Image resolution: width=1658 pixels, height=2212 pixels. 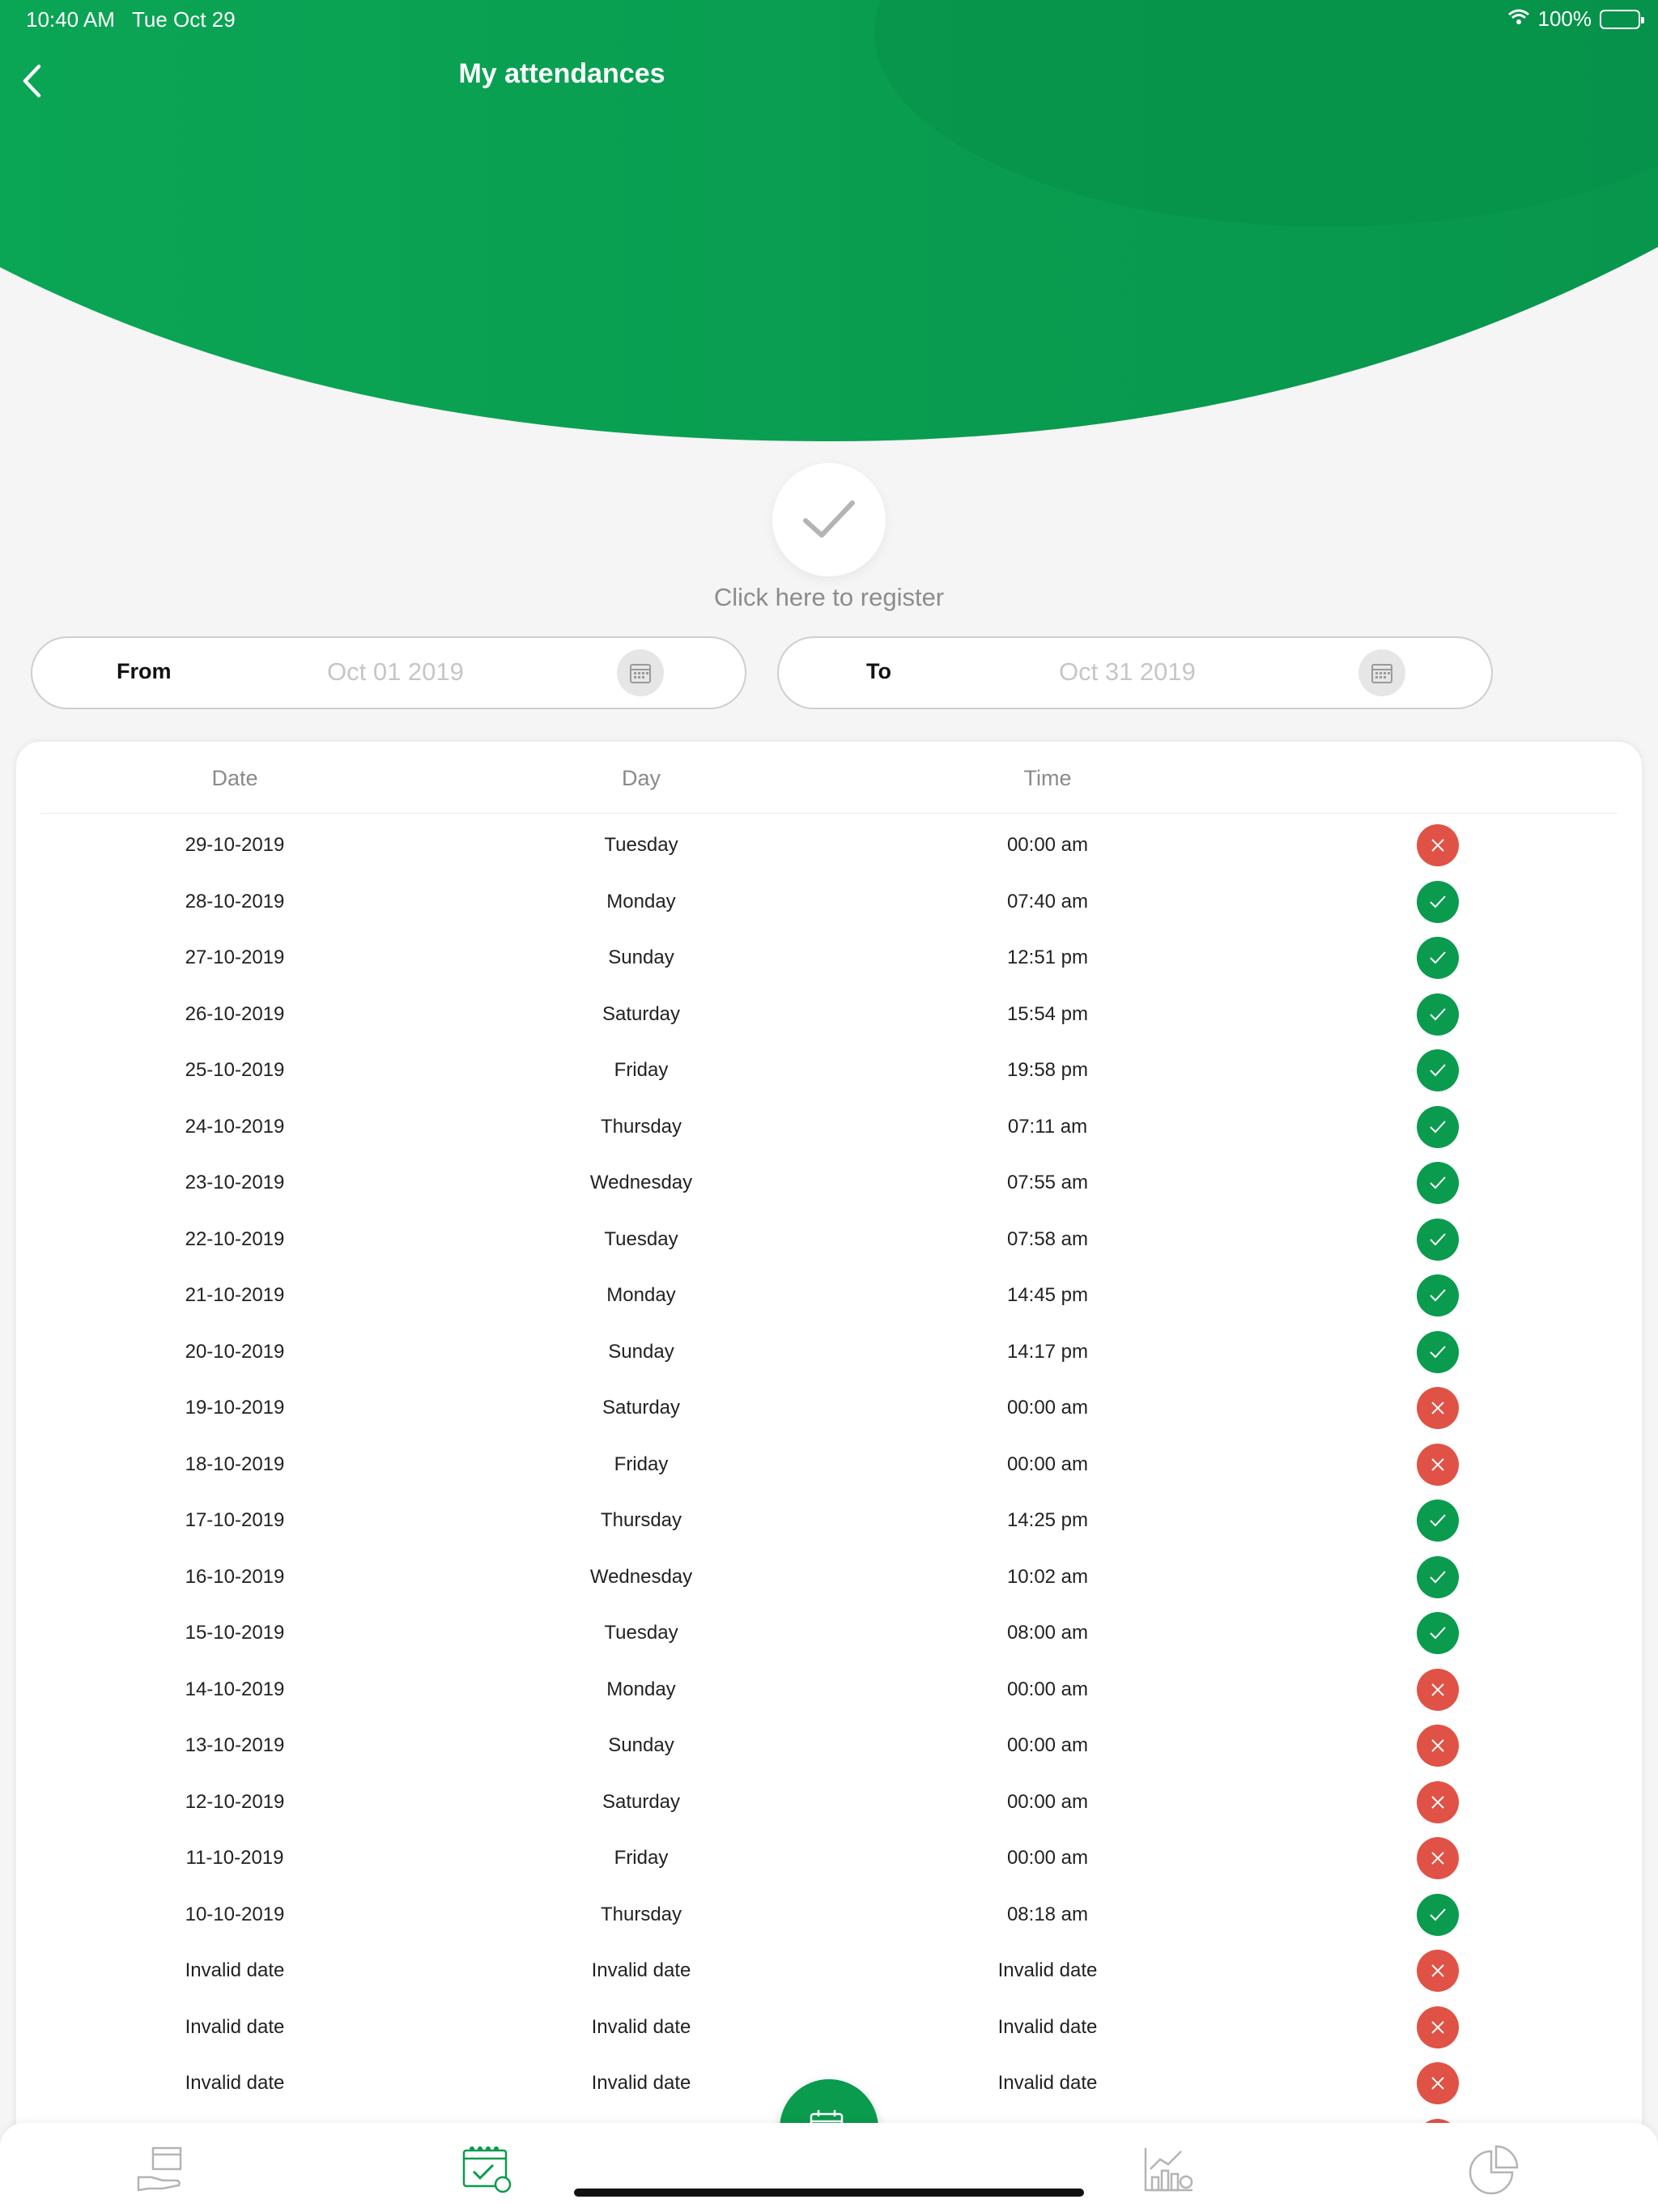 I want to click on page-title: My attendances, so click(x=561, y=74).